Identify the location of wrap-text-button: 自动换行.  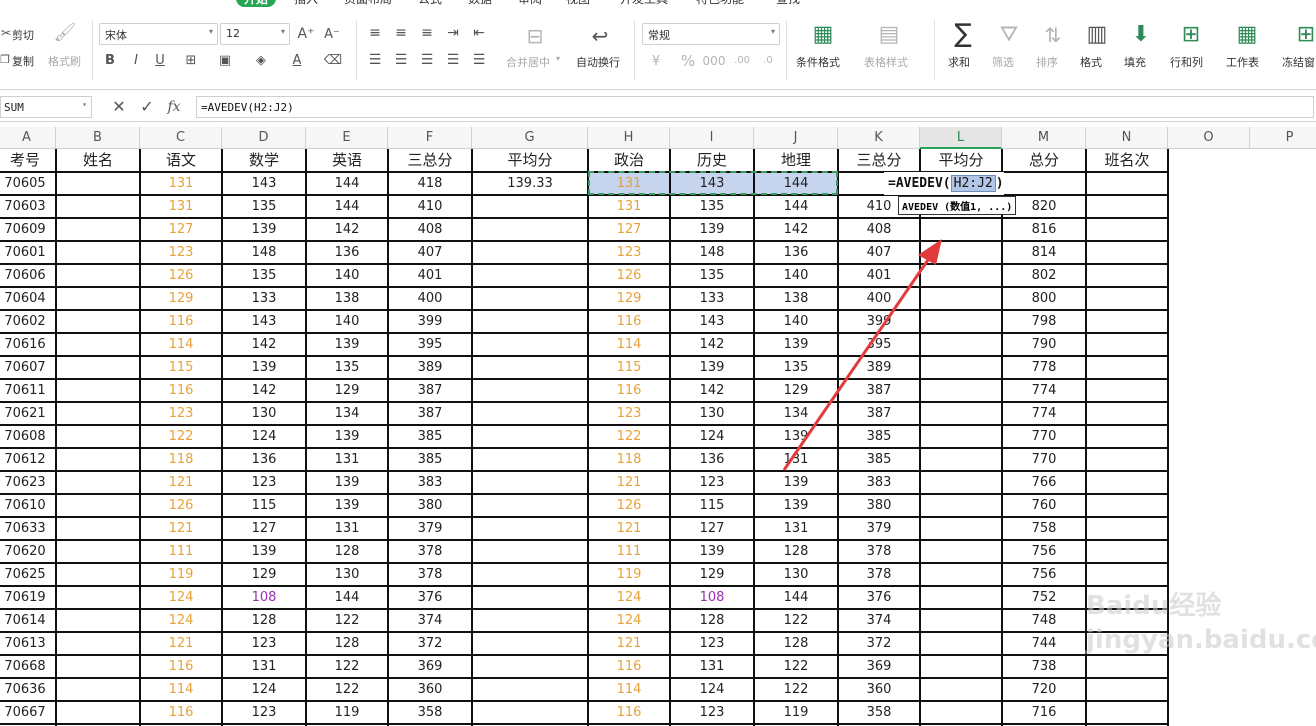
(598, 62).